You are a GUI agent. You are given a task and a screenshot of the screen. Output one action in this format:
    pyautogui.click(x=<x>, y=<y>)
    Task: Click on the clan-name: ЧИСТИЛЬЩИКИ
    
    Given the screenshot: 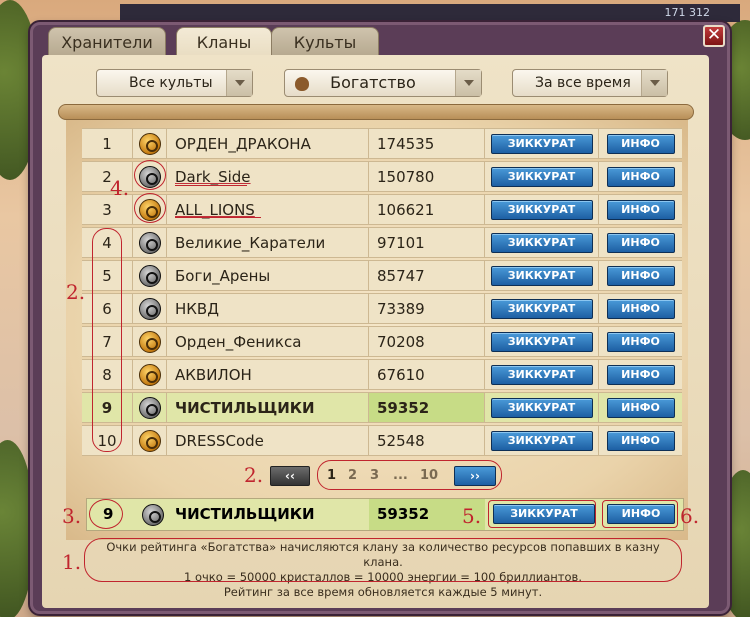 What is the action you would take?
    pyautogui.click(x=245, y=408)
    